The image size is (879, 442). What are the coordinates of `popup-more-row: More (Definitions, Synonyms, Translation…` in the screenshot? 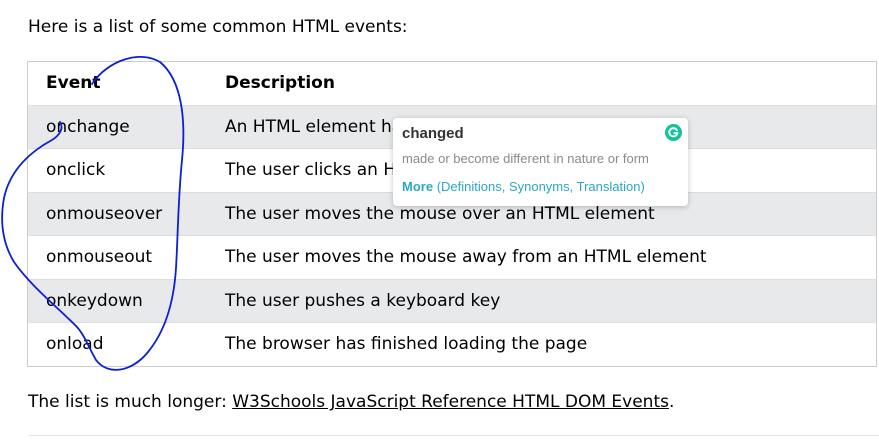 It's located at (523, 186).